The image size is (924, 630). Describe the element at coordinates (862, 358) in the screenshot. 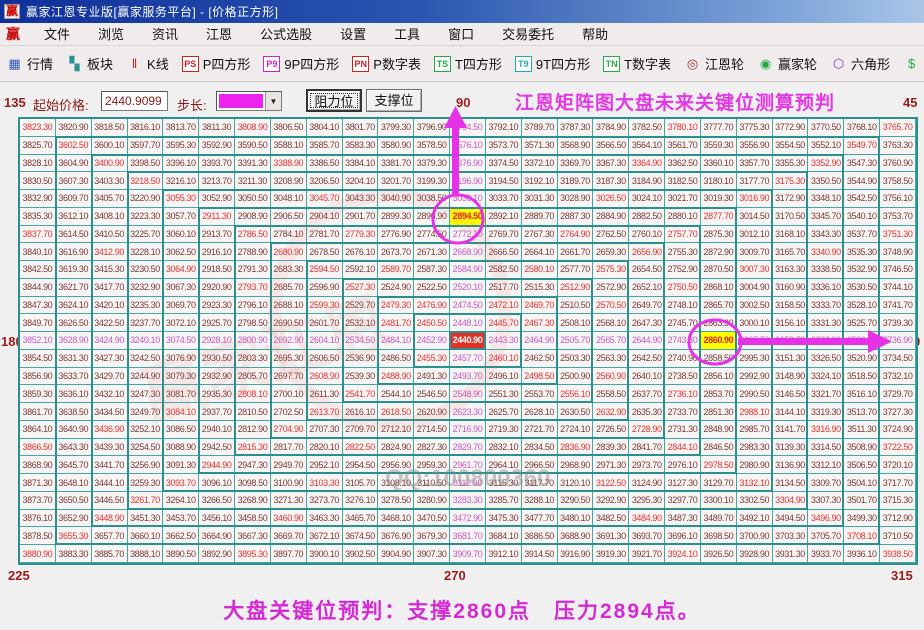

I see `grid-cell: 3520.90` at that location.